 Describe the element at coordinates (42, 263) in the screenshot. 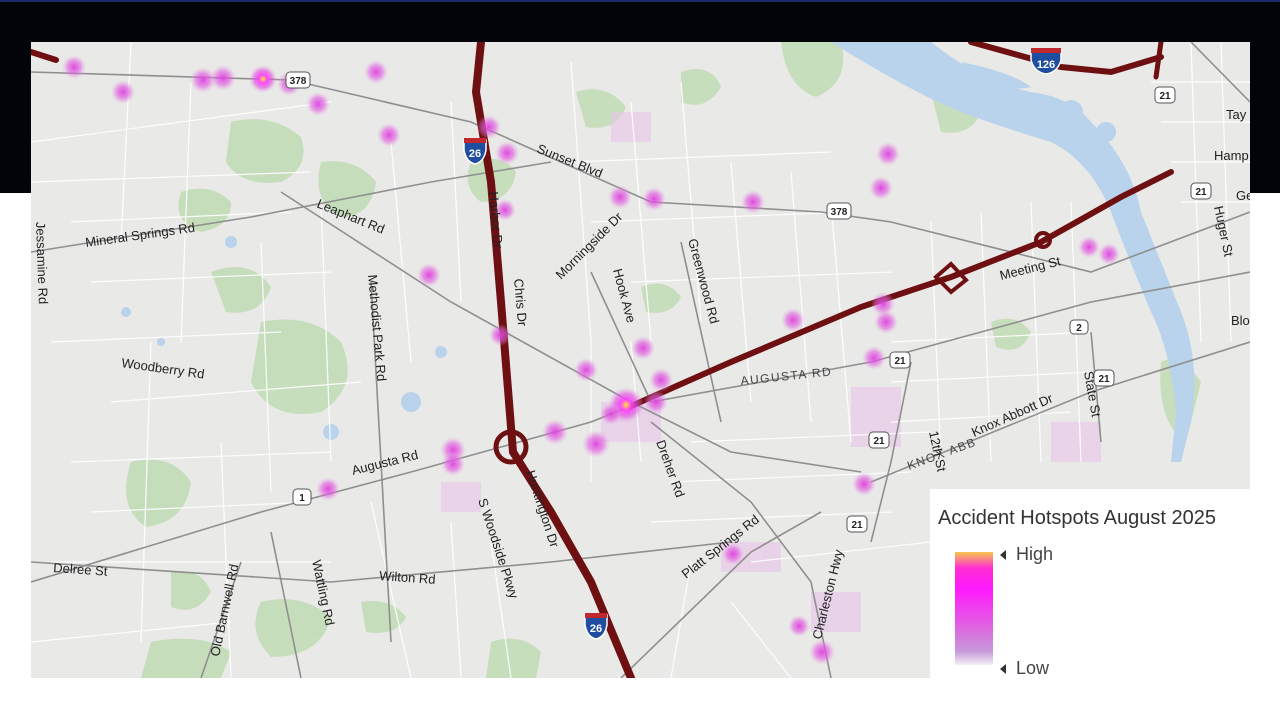

I see `label-jessamine-rd: Jessamine Rd` at that location.